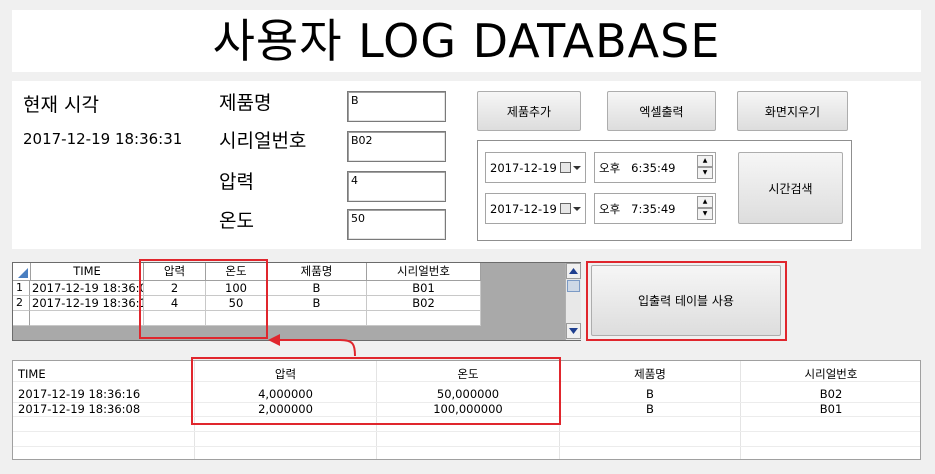  Describe the element at coordinates (87, 272) in the screenshot. I see `col-header-time: TIME` at that location.